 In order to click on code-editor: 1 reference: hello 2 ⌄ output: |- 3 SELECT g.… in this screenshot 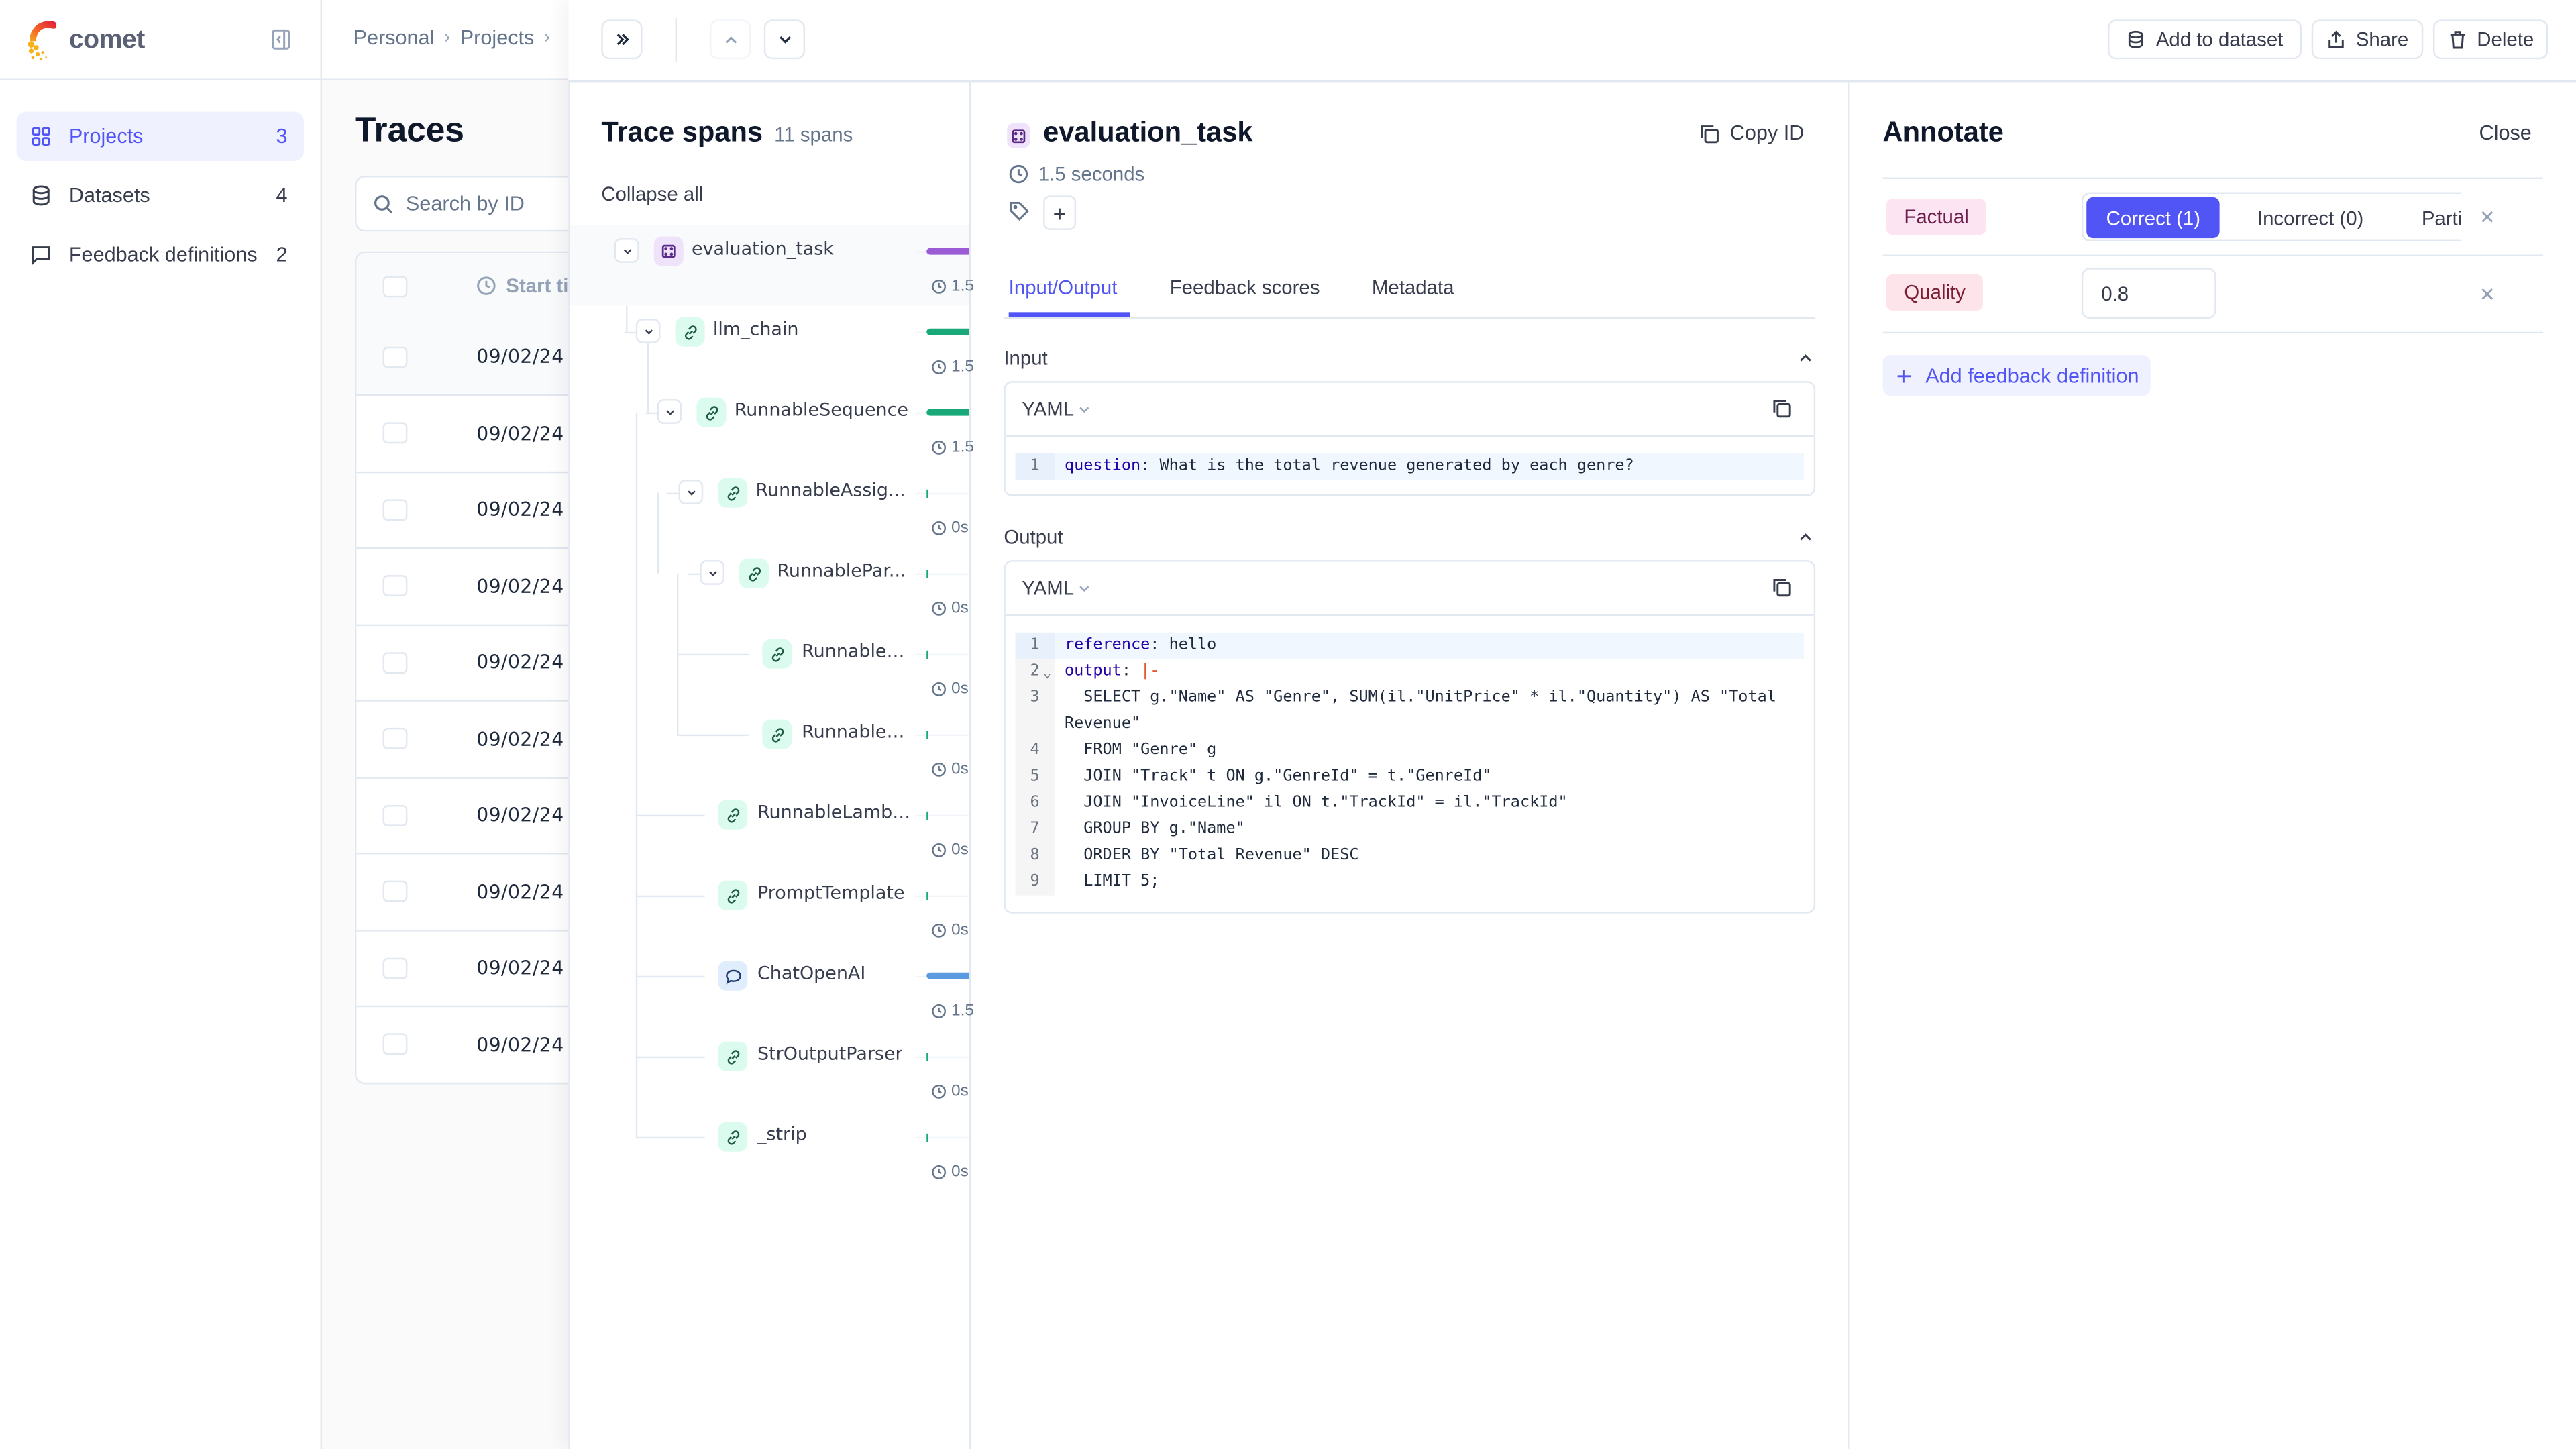, I will do `click(1410, 764)`.